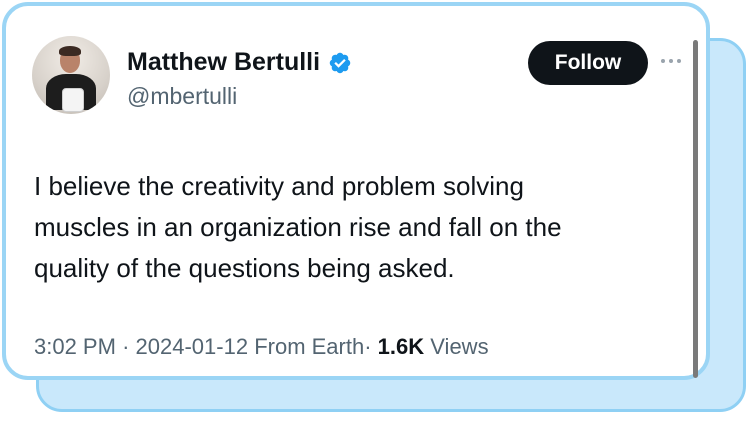  What do you see at coordinates (182, 96) in the screenshot?
I see `author-handle: @mbertulli` at bounding box center [182, 96].